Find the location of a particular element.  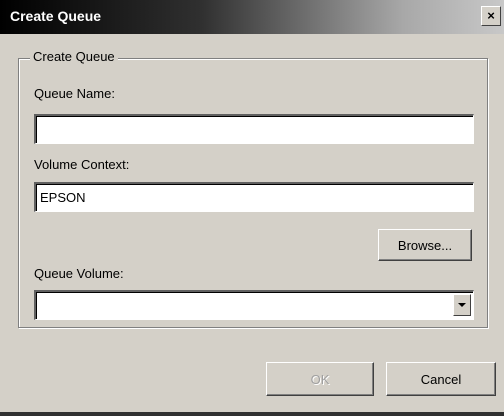

queue-volume-dropdown-button is located at coordinates (462, 305).